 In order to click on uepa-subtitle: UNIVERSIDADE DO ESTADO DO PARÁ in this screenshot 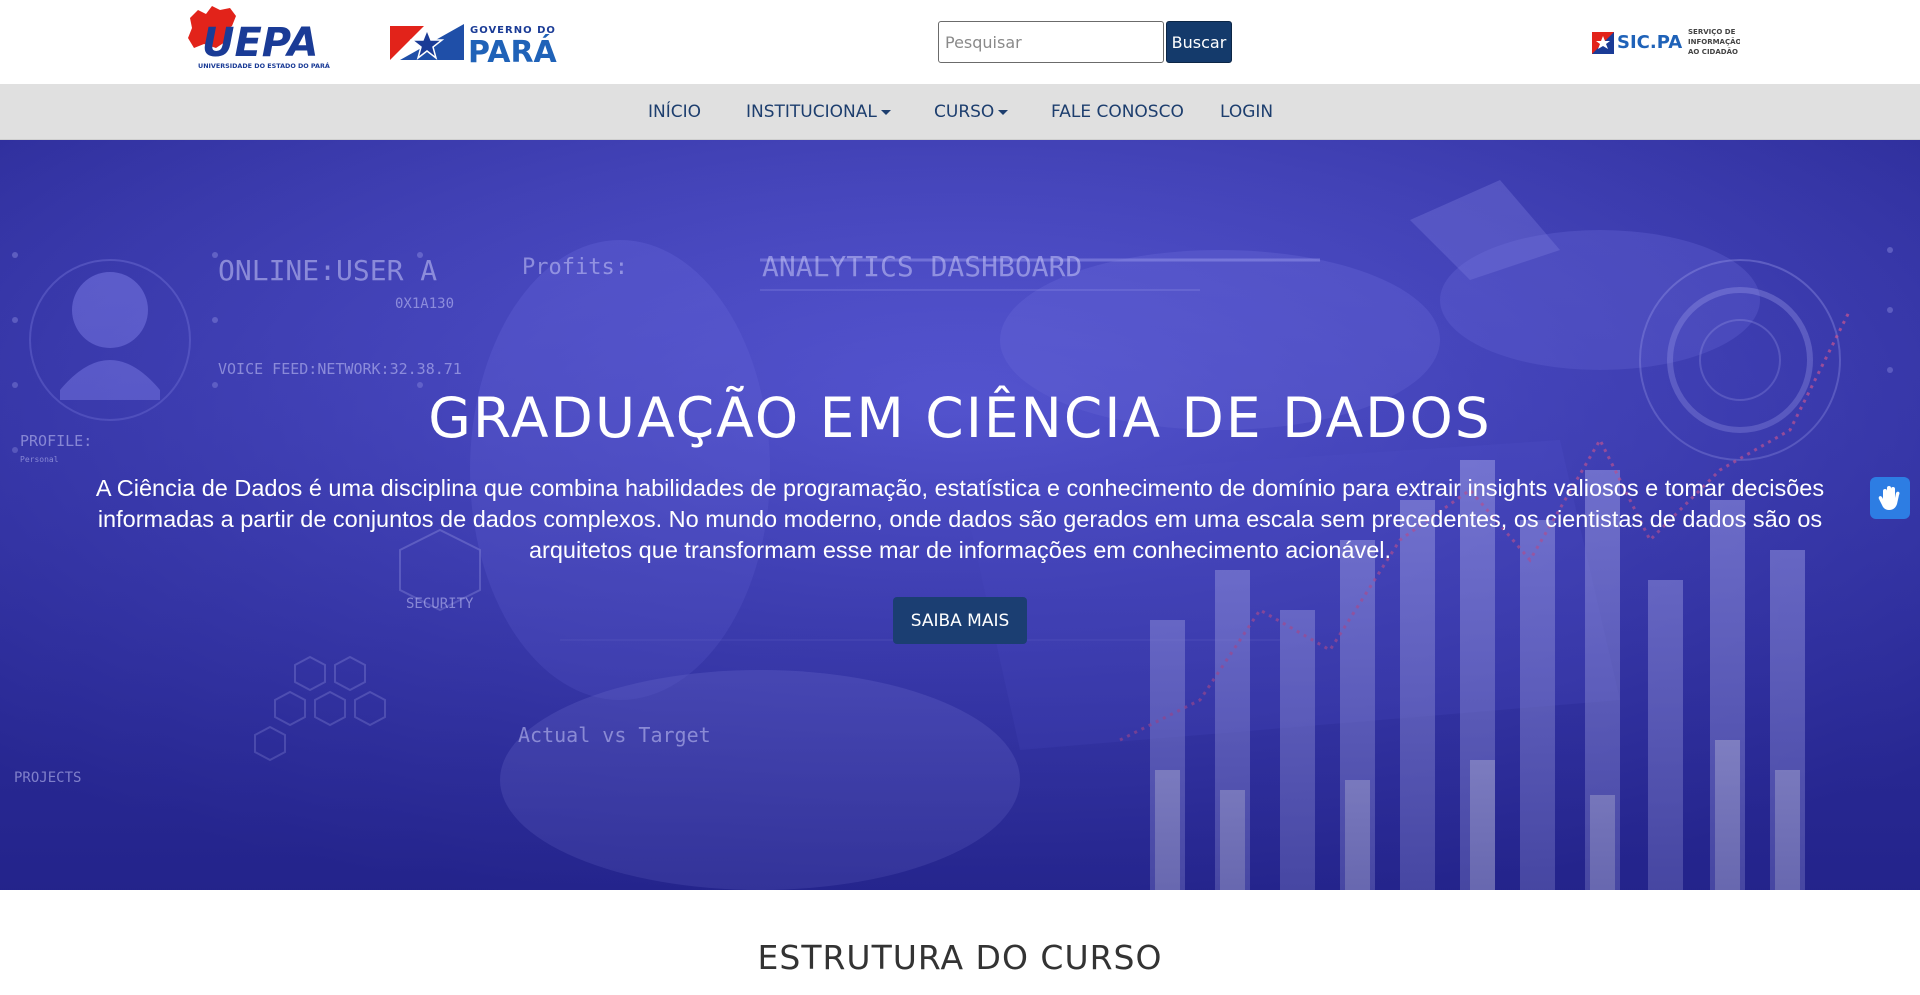, I will do `click(264, 65)`.